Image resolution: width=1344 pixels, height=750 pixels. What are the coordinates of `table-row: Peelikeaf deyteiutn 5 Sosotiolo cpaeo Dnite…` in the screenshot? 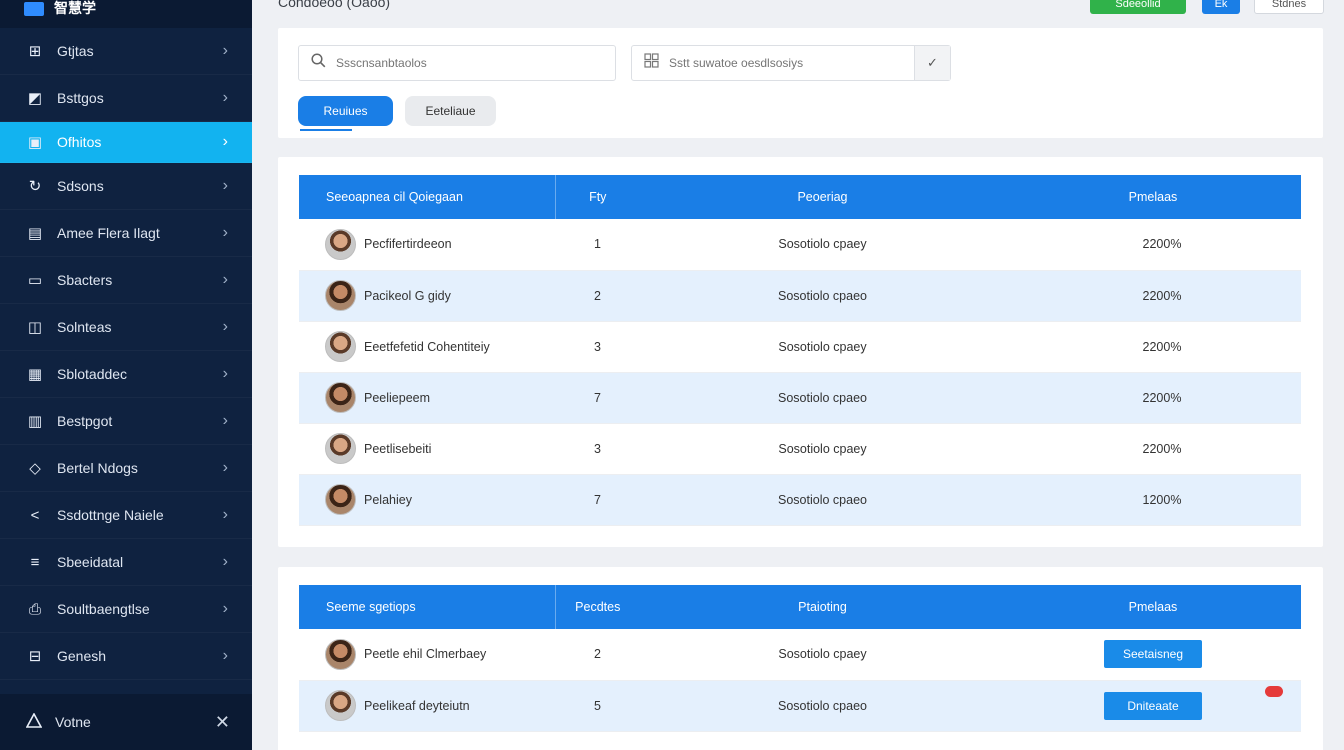 It's located at (800, 705).